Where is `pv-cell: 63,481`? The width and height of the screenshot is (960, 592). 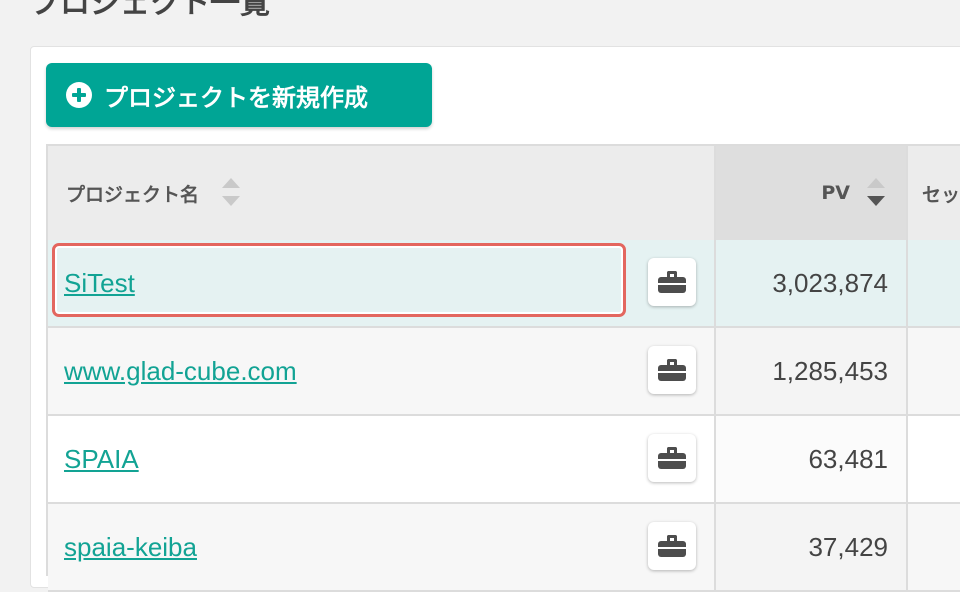
pv-cell: 63,481 is located at coordinates (810, 459).